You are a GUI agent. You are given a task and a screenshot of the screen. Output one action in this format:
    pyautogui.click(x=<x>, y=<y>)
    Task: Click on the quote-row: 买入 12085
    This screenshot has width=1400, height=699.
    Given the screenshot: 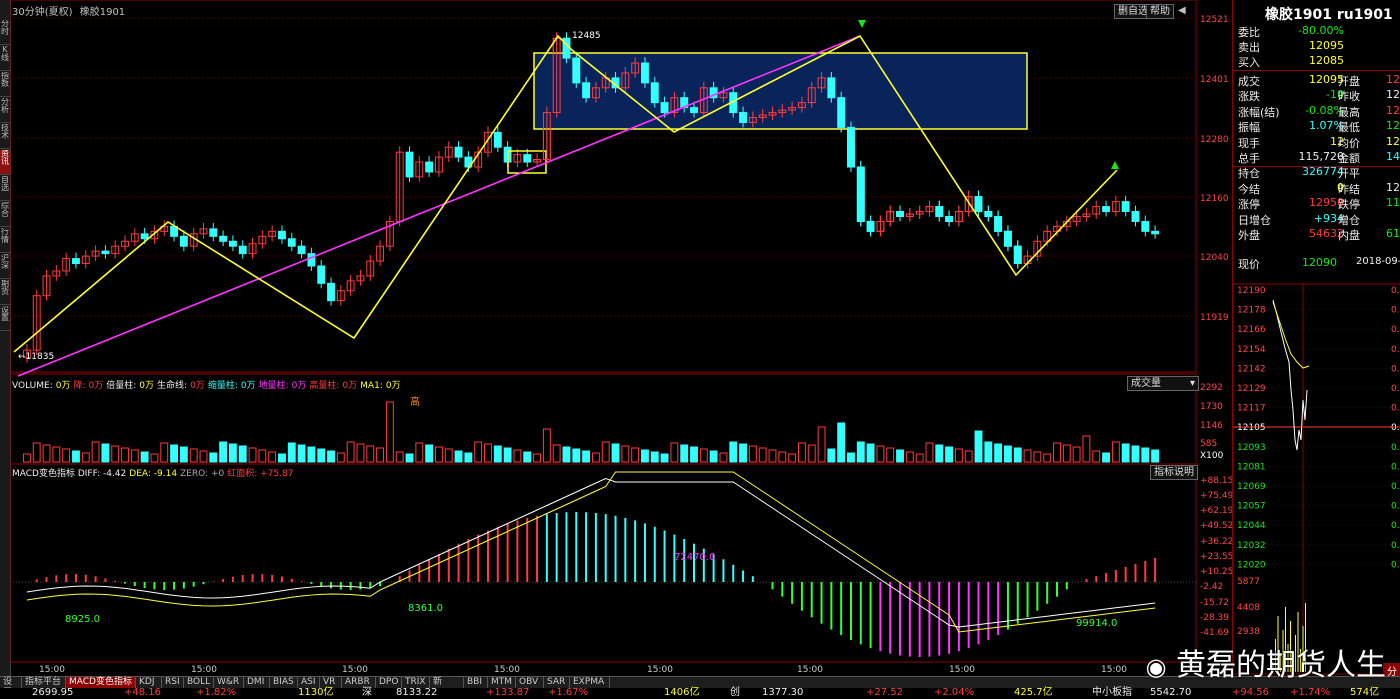 What is the action you would take?
    pyautogui.click(x=1318, y=61)
    